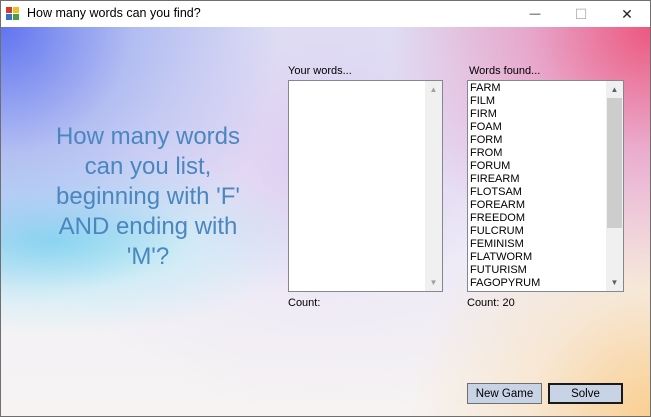 The image size is (651, 417). What do you see at coordinates (537, 127) in the screenshot?
I see `list-item: FOAM` at bounding box center [537, 127].